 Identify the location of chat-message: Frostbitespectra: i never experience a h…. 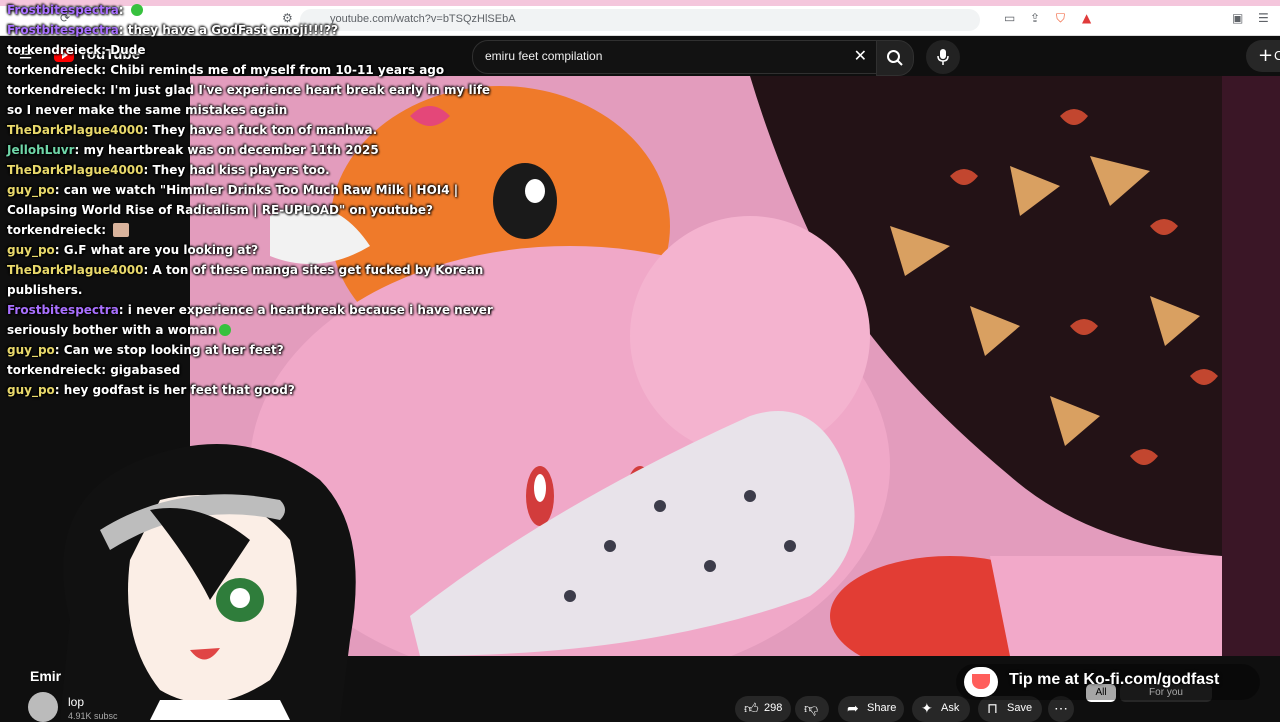
(257, 320).